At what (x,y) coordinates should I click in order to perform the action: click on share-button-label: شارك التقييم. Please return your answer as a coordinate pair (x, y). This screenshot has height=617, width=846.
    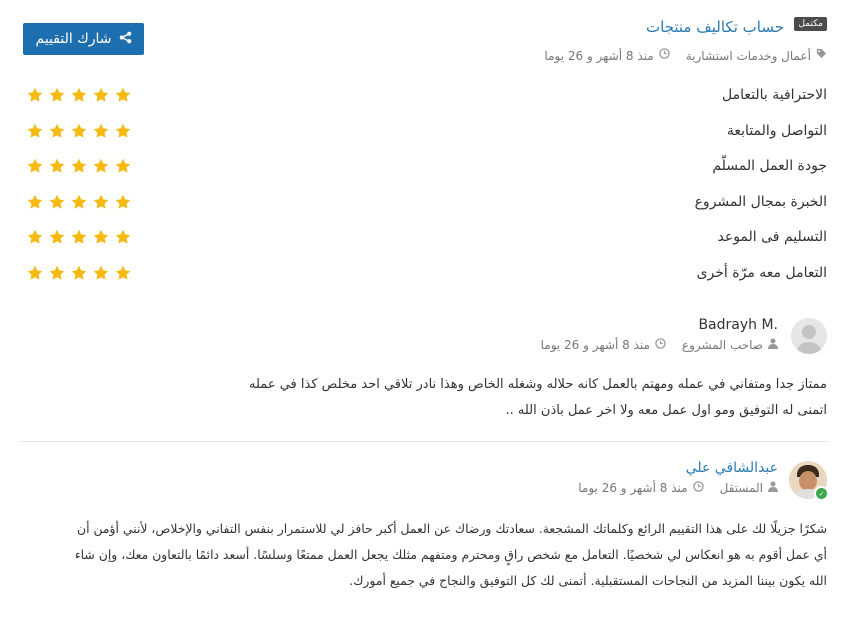
    Looking at the image, I should click on (73, 39).